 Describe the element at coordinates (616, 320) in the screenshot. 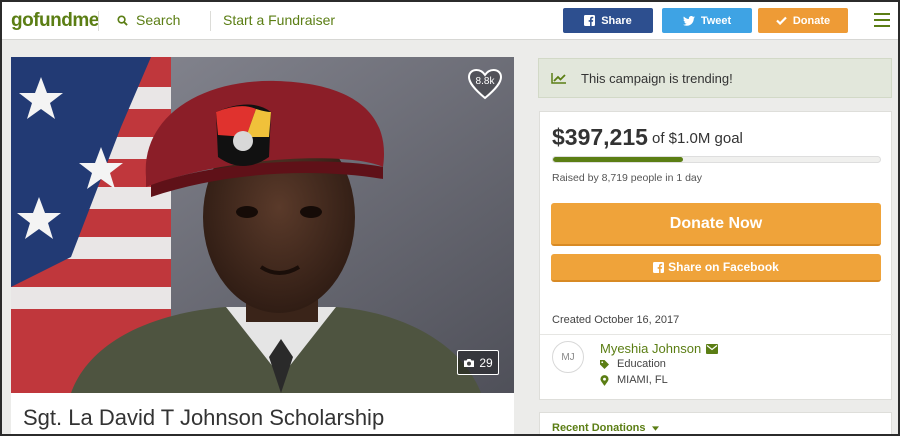

I see `created-date: Created October 16, 2017` at that location.